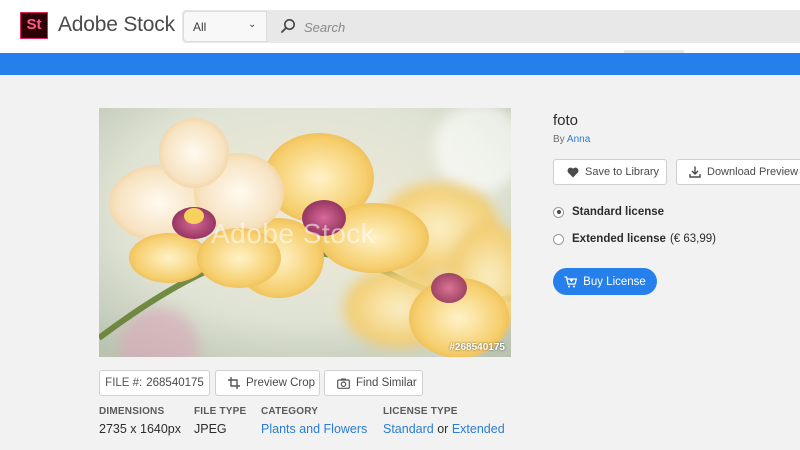 The width and height of the screenshot is (800, 450). Describe the element at coordinates (34, 25) in the screenshot. I see `adobe-stock-logo: St` at that location.